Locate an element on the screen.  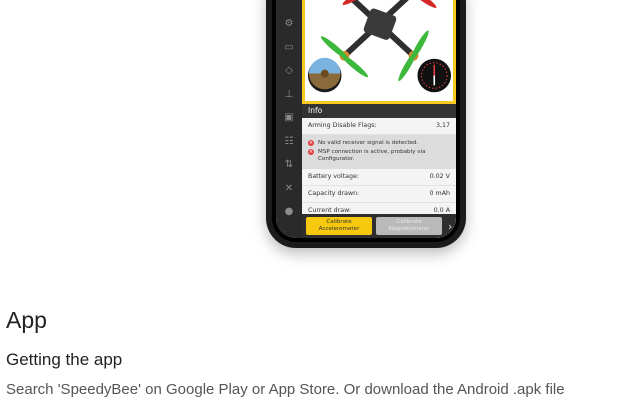
info-header: Info is located at coordinates (379, 111).